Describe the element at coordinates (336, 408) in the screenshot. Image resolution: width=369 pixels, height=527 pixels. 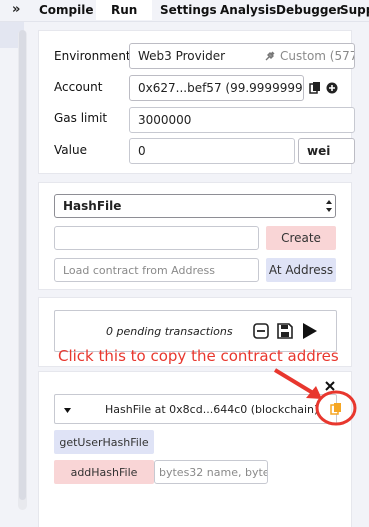
I see `annotation-circle` at that location.